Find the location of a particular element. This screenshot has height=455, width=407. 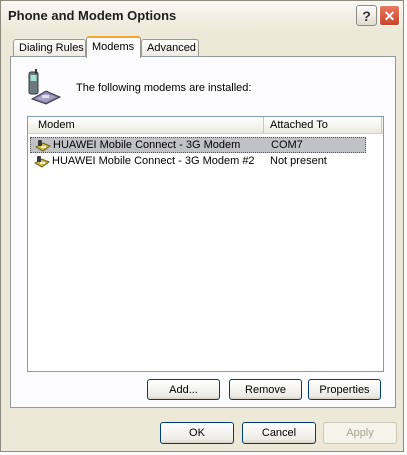

tab-modems: Modems is located at coordinates (113, 47).